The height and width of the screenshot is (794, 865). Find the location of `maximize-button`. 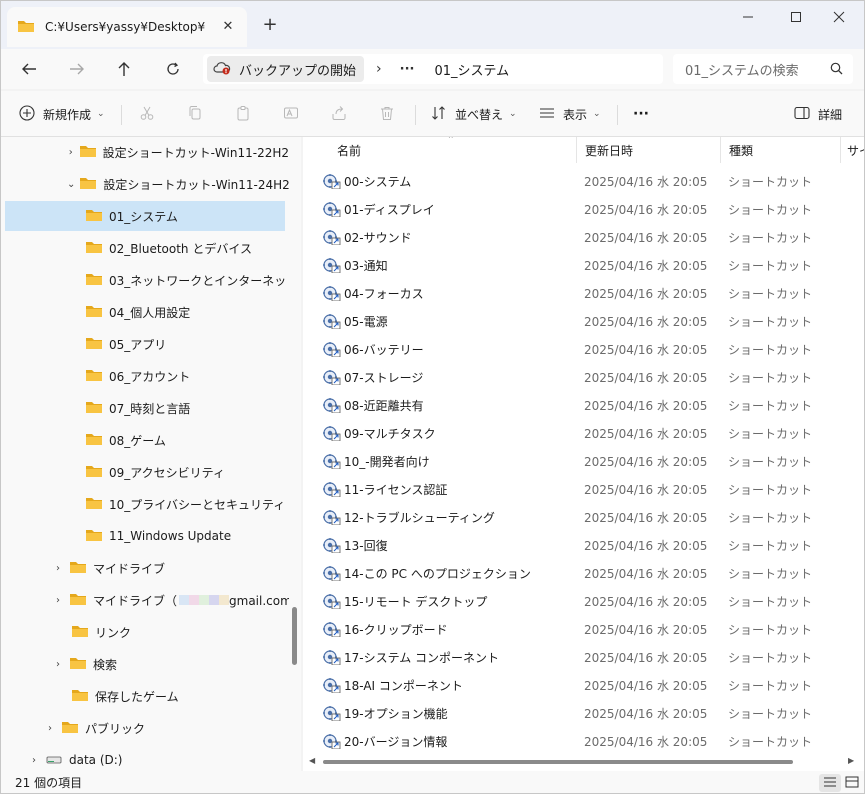

maximize-button is located at coordinates (796, 17).